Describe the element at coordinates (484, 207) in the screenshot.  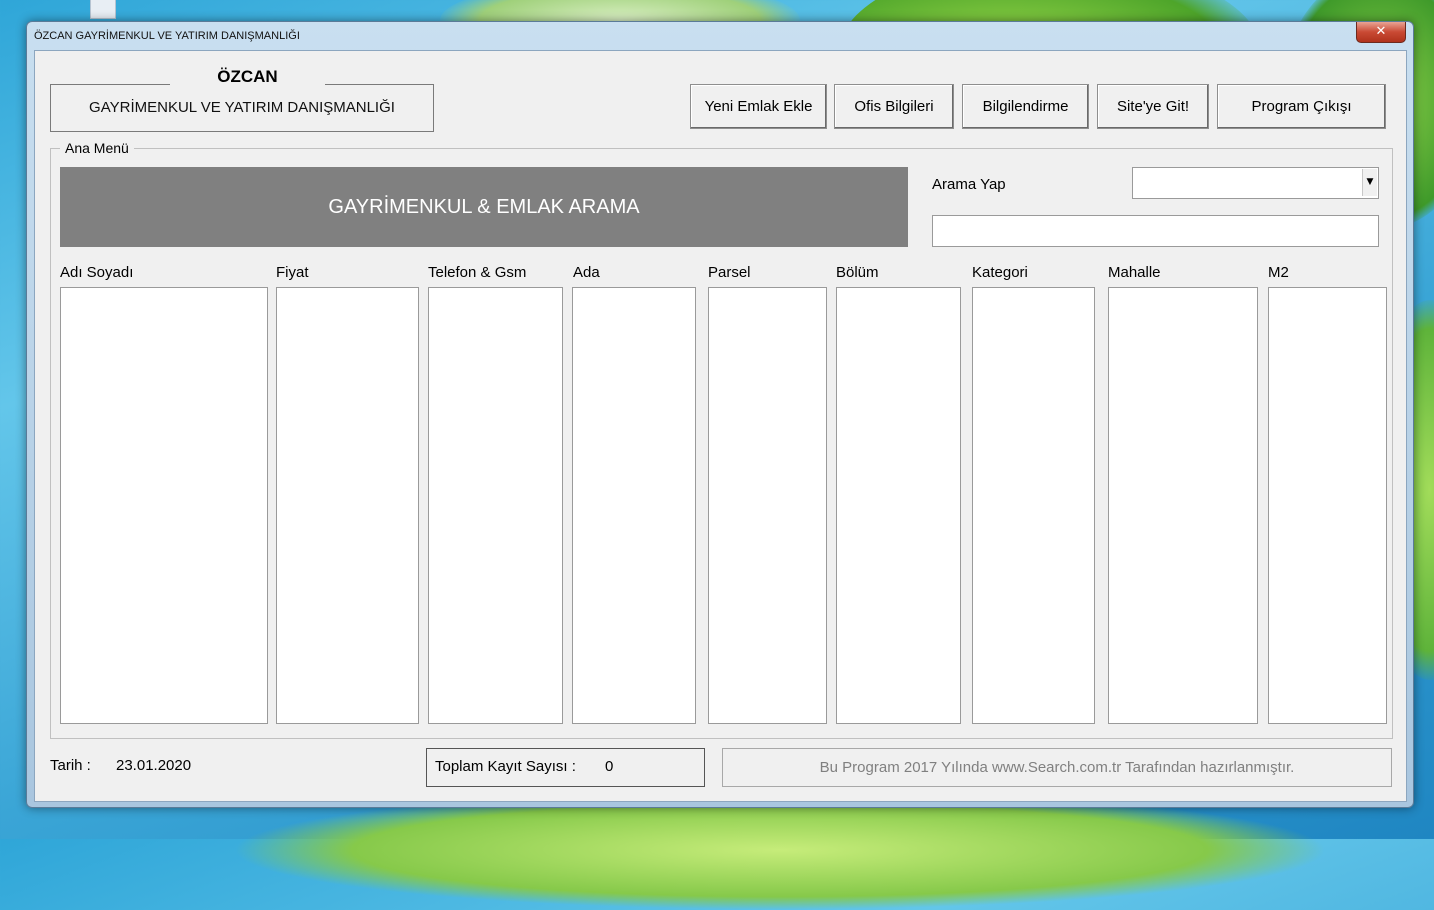
I see `search-banner: GAYRİMENKUL & EMLAK ARAMA` at that location.